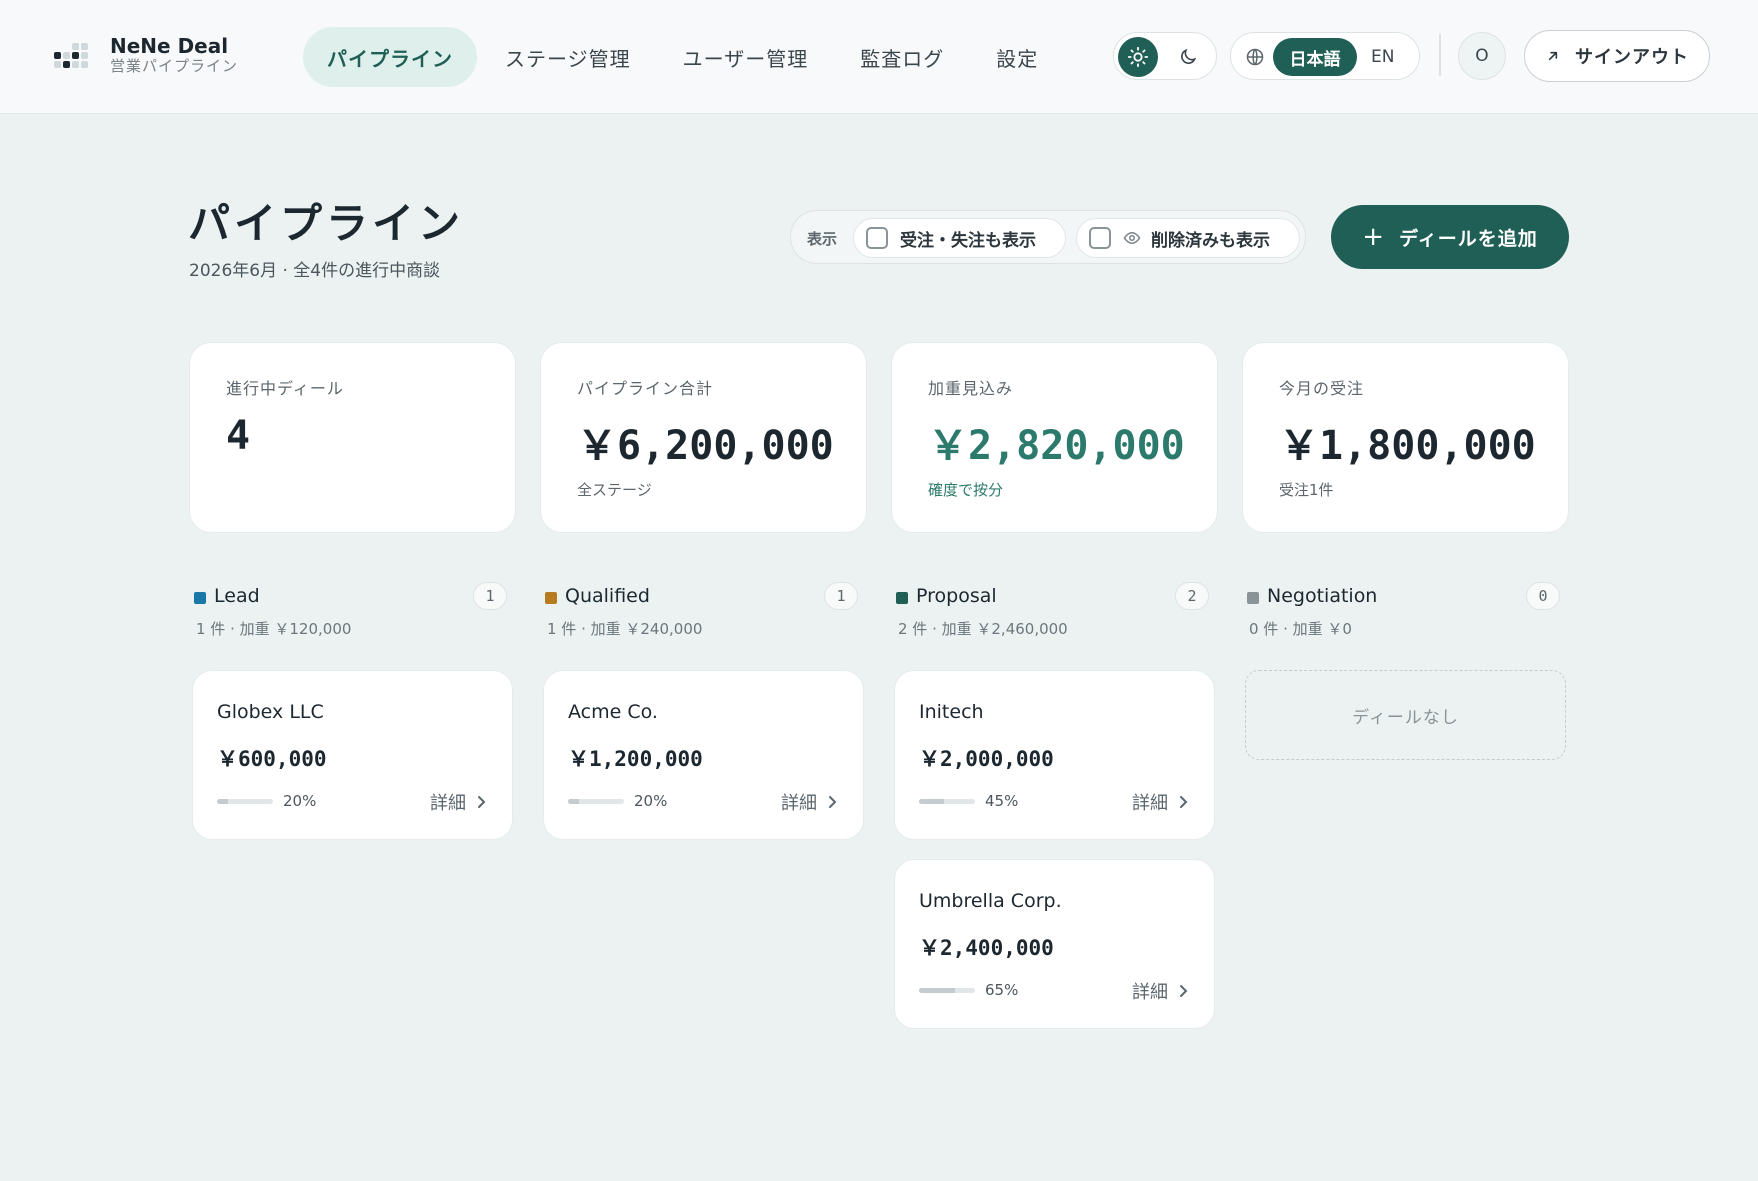  I want to click on arrow-up-right-icon, so click(1553, 56).